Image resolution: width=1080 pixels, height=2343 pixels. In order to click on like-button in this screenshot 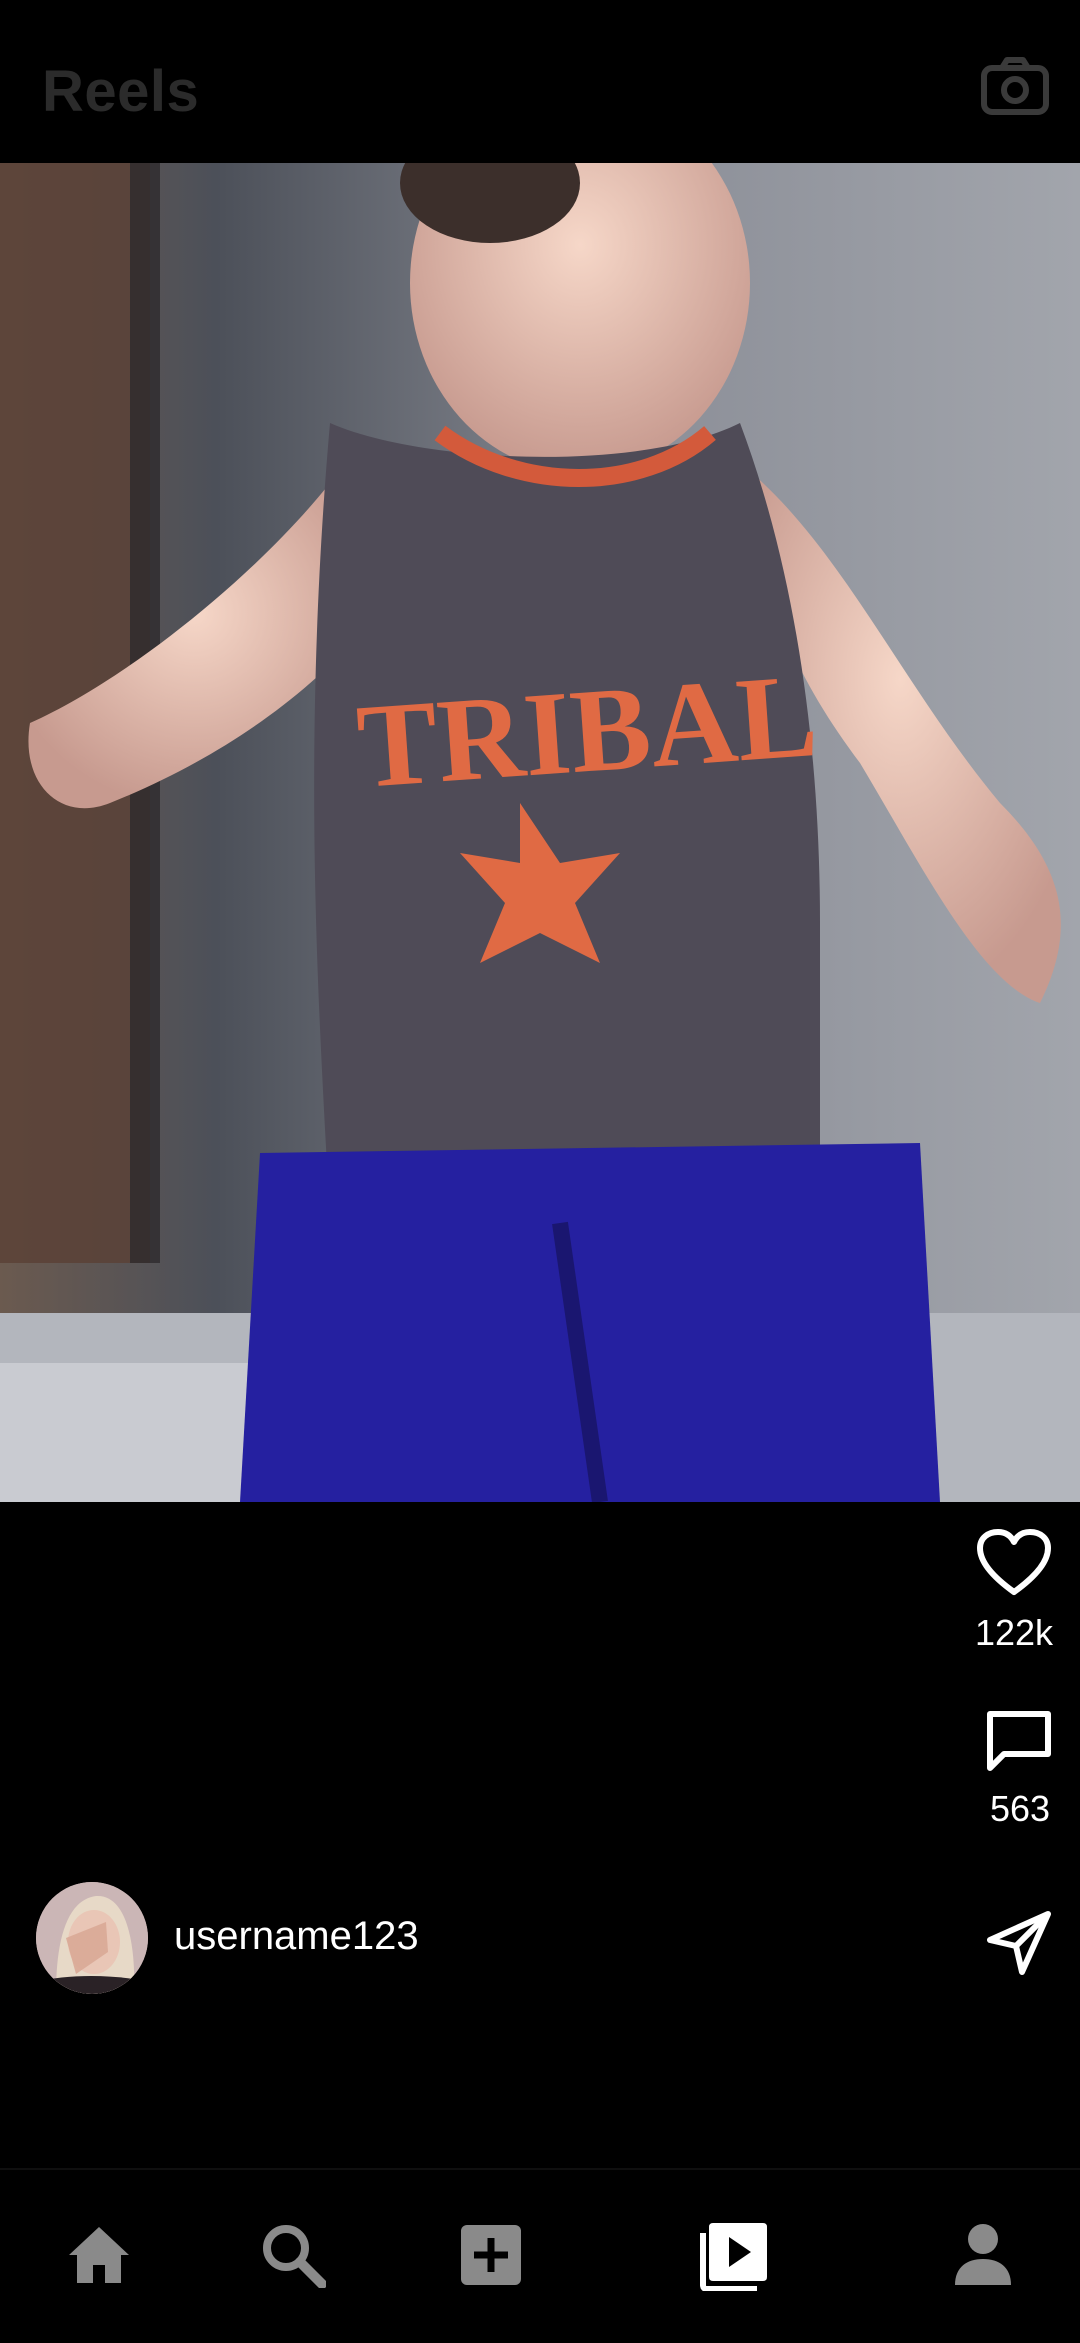, I will do `click(1014, 1562)`.